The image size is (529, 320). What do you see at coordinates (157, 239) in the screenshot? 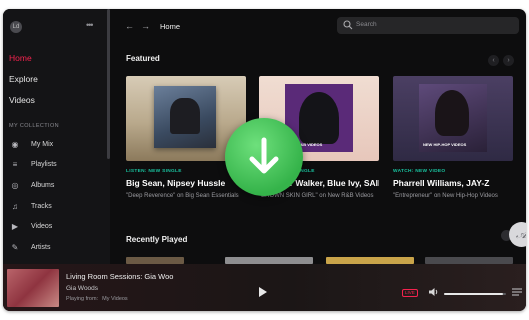
I see `recently-played-title: Recently Played` at bounding box center [157, 239].